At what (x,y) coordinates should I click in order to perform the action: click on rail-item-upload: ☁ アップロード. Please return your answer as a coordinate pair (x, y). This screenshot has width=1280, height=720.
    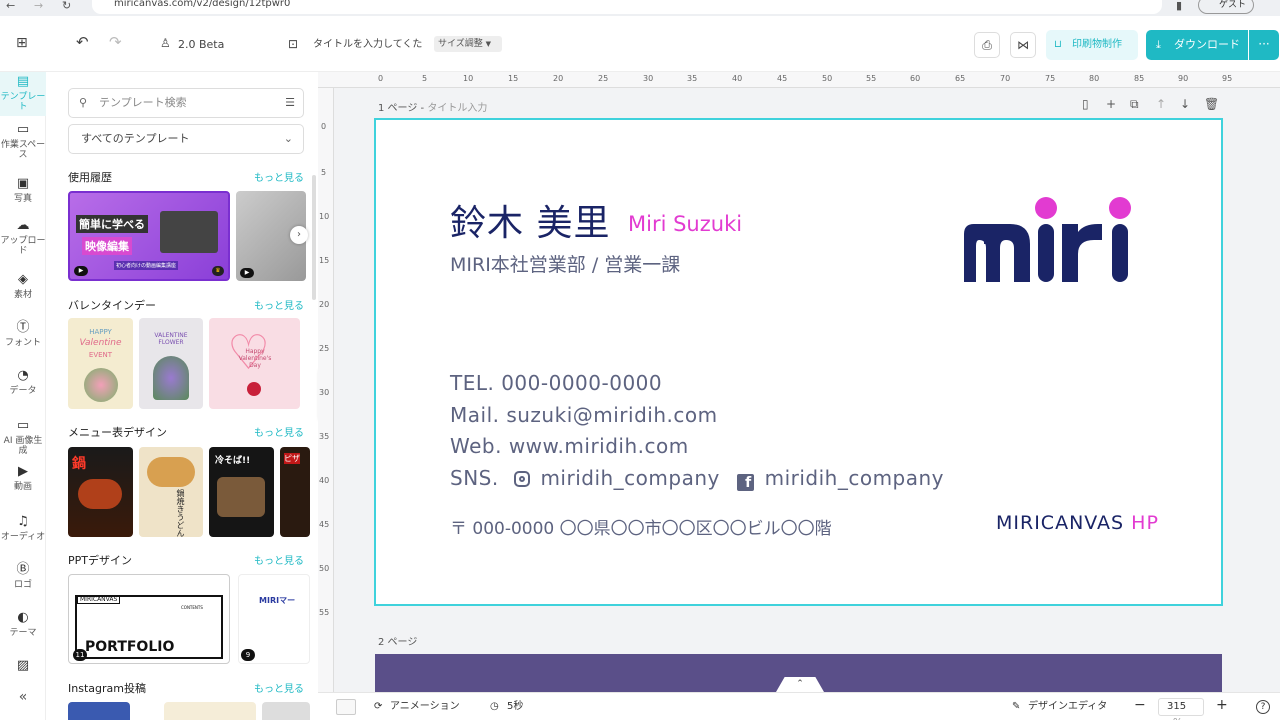
    Looking at the image, I should click on (23, 237).